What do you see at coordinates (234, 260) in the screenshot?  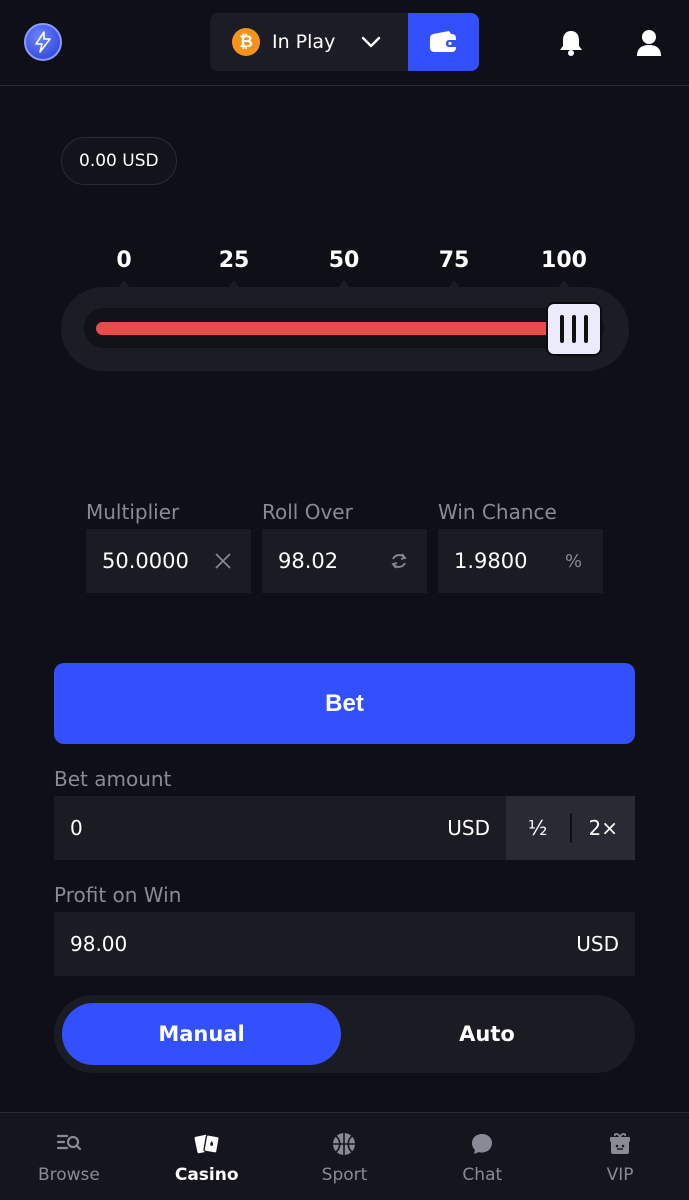 I see `tick-label: 25` at bounding box center [234, 260].